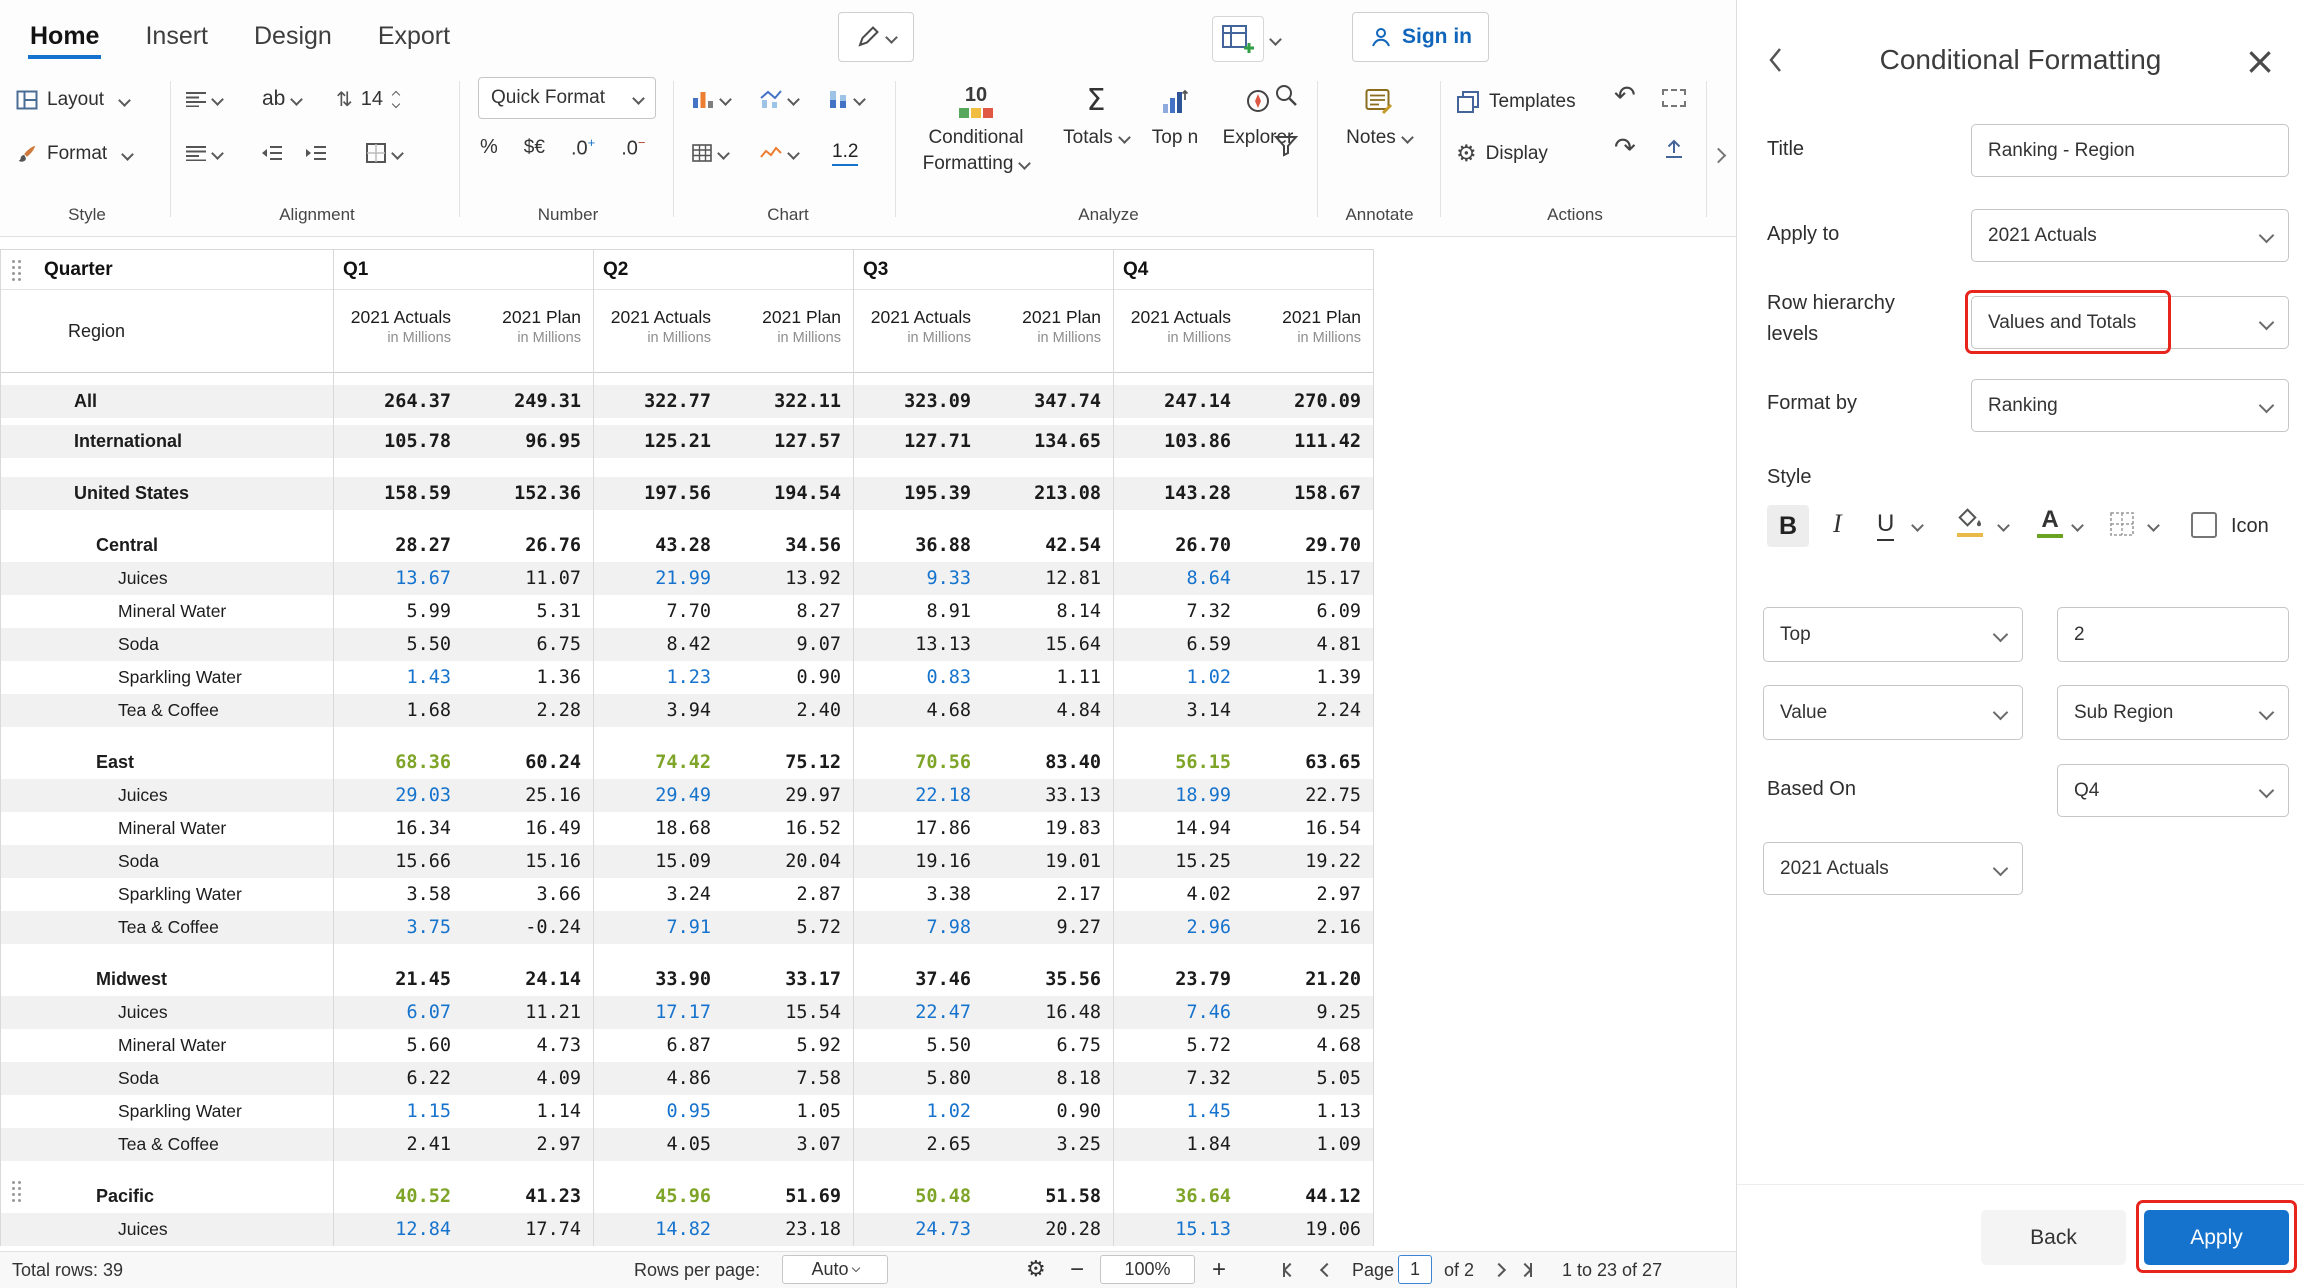 Image resolution: width=2304 pixels, height=1288 pixels. What do you see at coordinates (1036, 1270) in the screenshot?
I see `settings-gear-icon: ⚙` at bounding box center [1036, 1270].